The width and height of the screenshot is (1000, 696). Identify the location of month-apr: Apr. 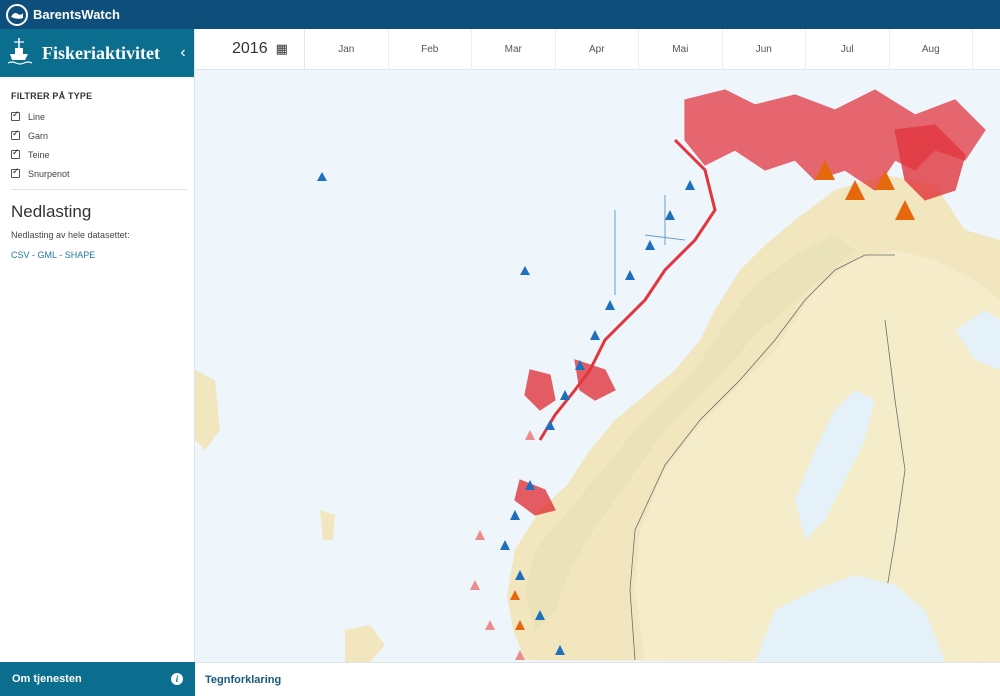
(597, 49).